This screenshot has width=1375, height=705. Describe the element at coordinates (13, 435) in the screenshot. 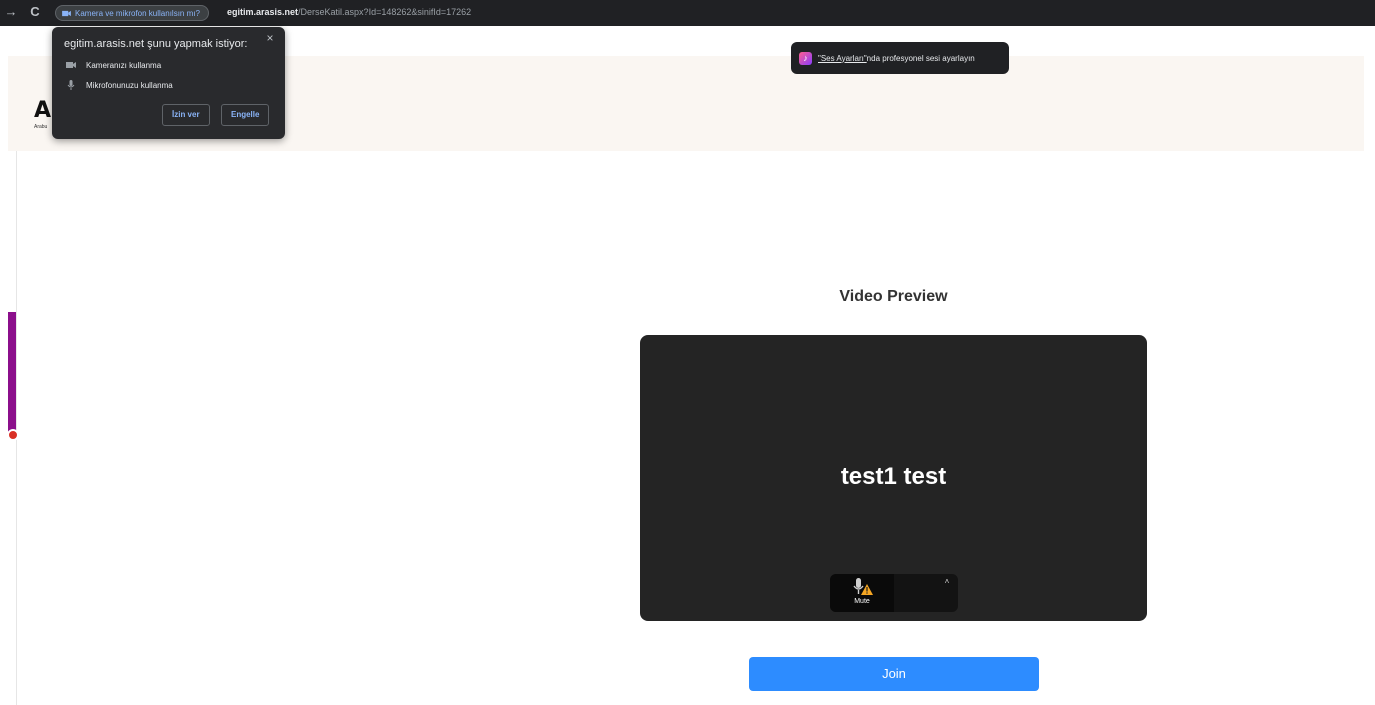

I see `side-notification-dot` at that location.